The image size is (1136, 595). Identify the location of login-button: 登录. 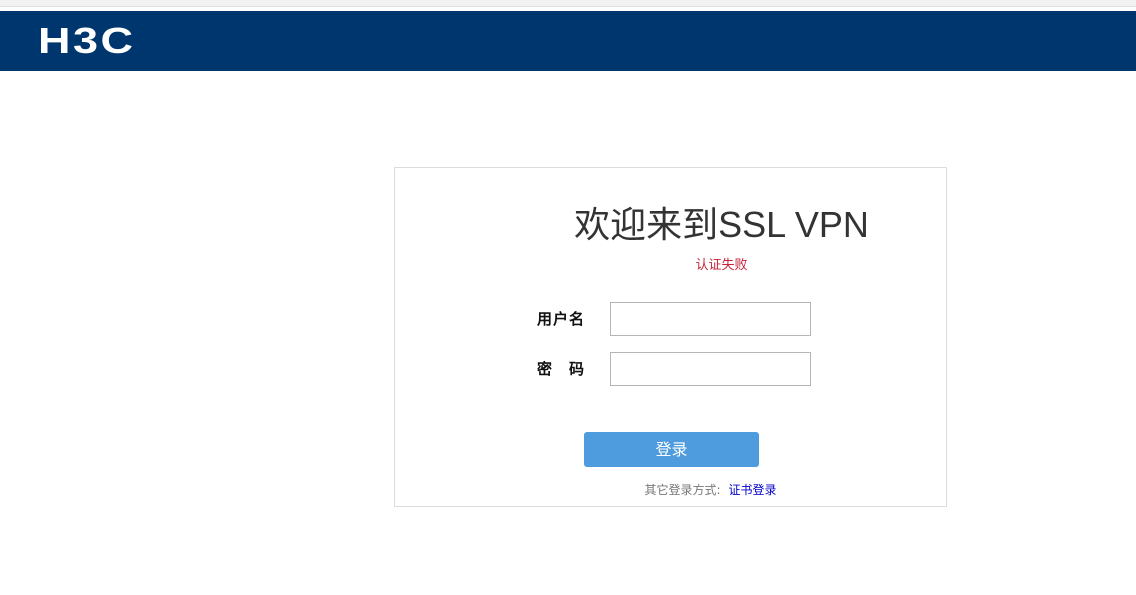
(671, 449).